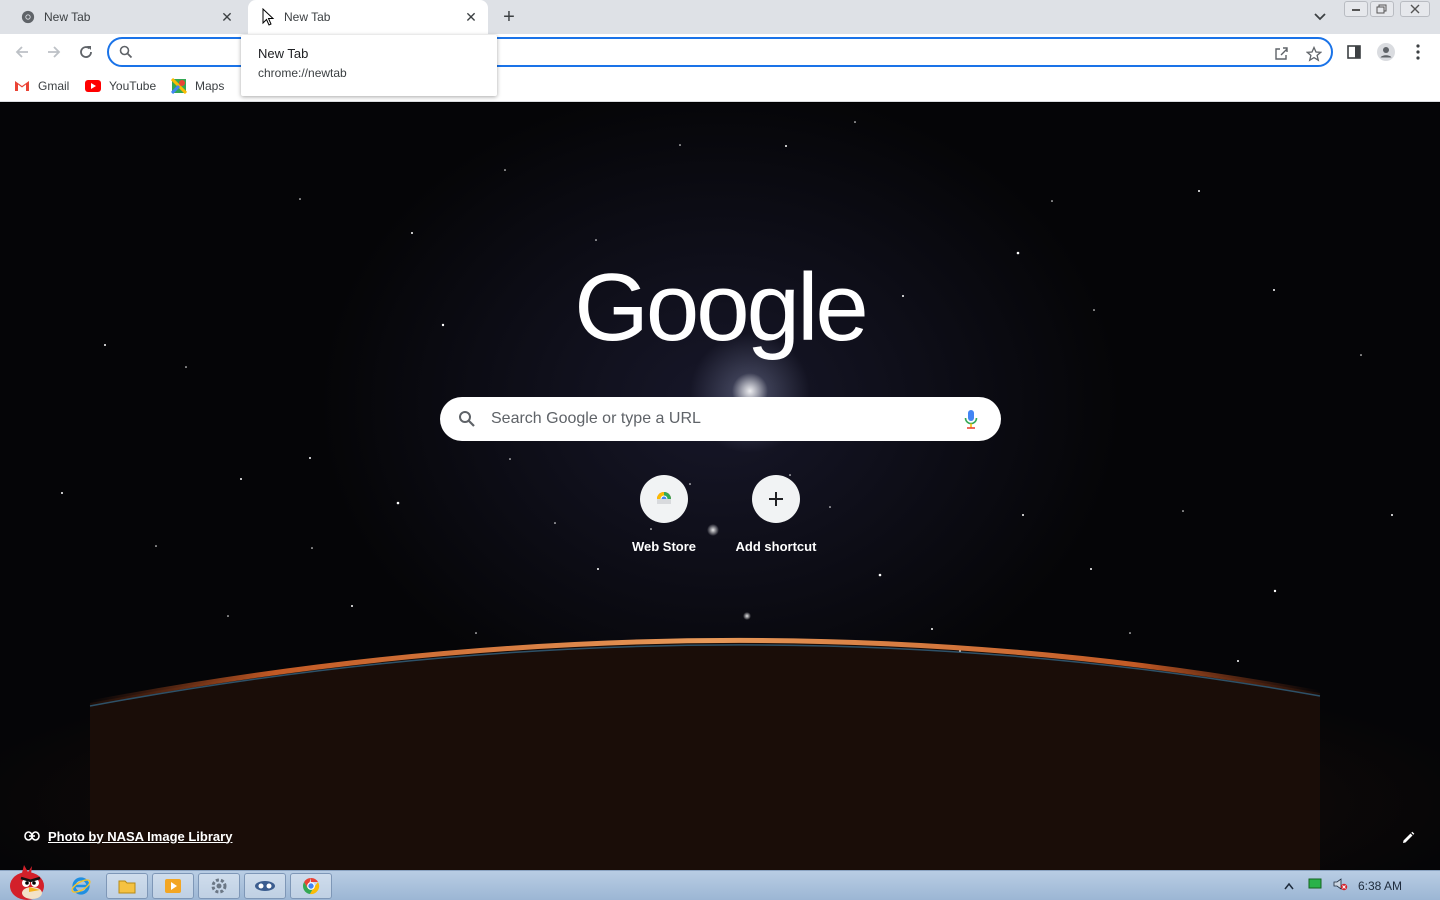 This screenshot has width=1440, height=900. I want to click on restore-icon, so click(1381, 9).